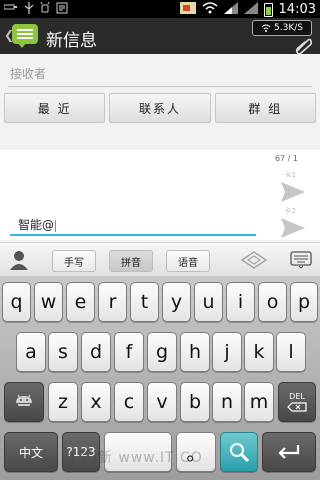 Image resolution: width=320 pixels, height=480 pixels. I want to click on sim1-label: 卡1, so click(290, 175).